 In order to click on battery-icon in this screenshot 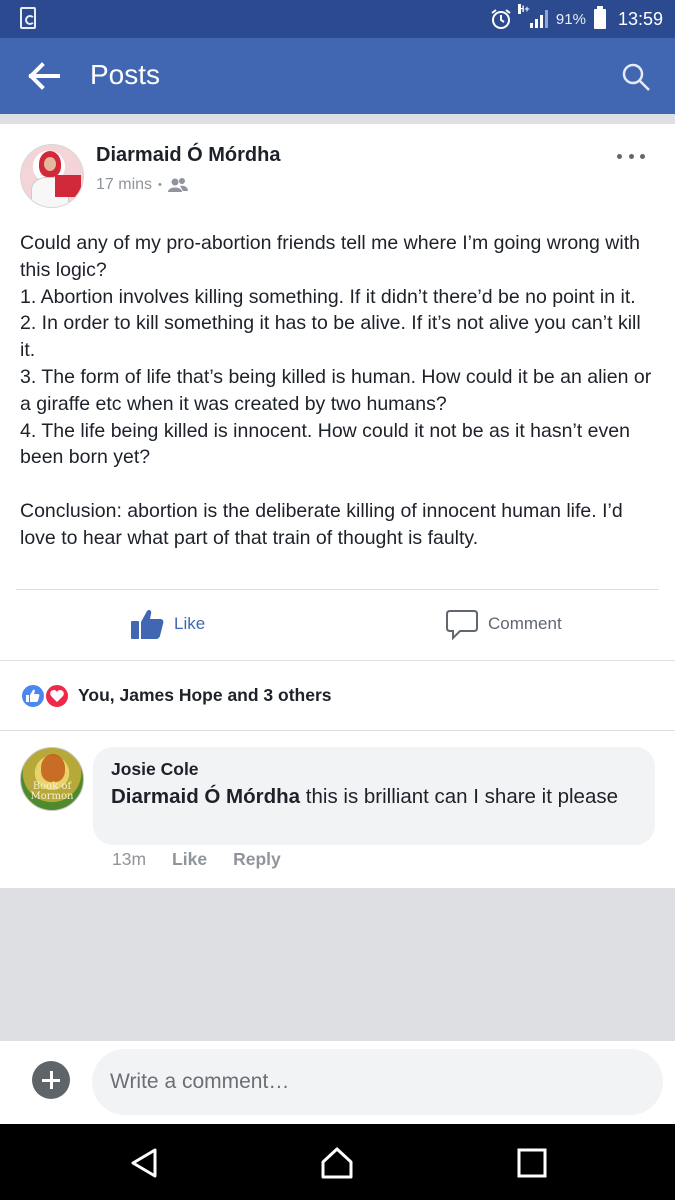, I will do `click(599, 17)`.